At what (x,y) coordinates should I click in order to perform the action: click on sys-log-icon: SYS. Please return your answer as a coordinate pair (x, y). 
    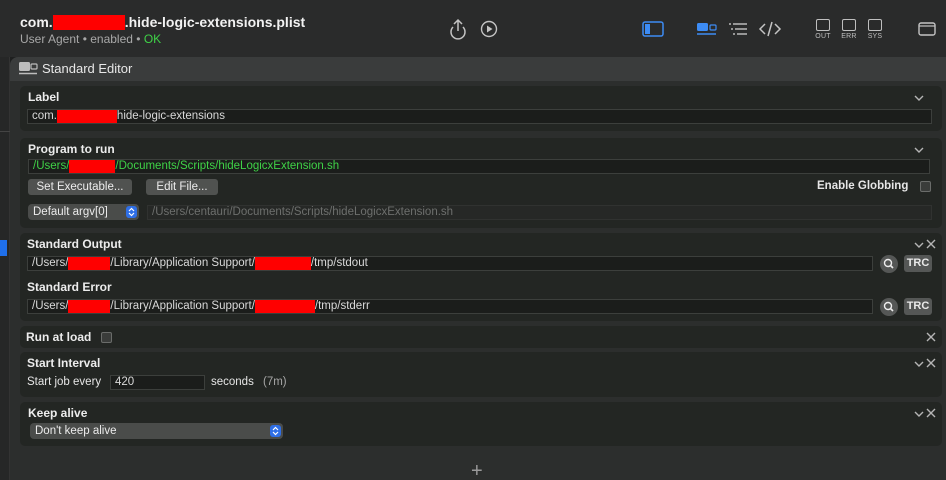
    Looking at the image, I should click on (875, 30).